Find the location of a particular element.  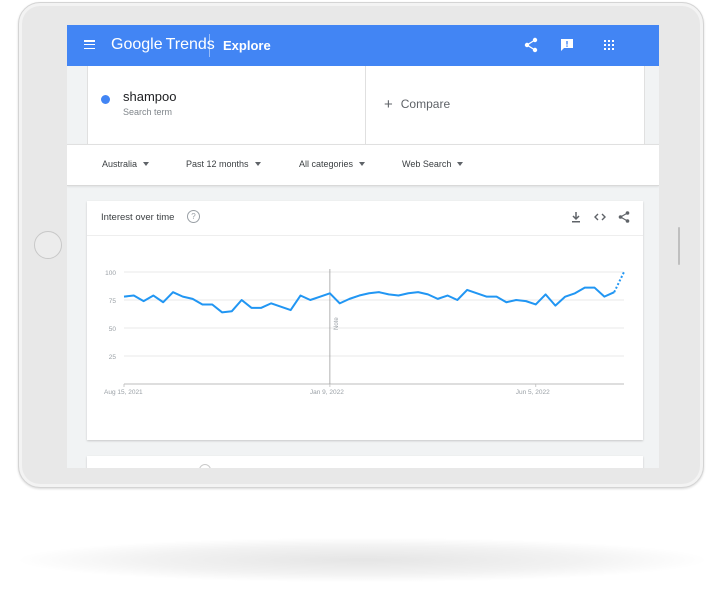

help-circle-icon: ? is located at coordinates (193, 216).